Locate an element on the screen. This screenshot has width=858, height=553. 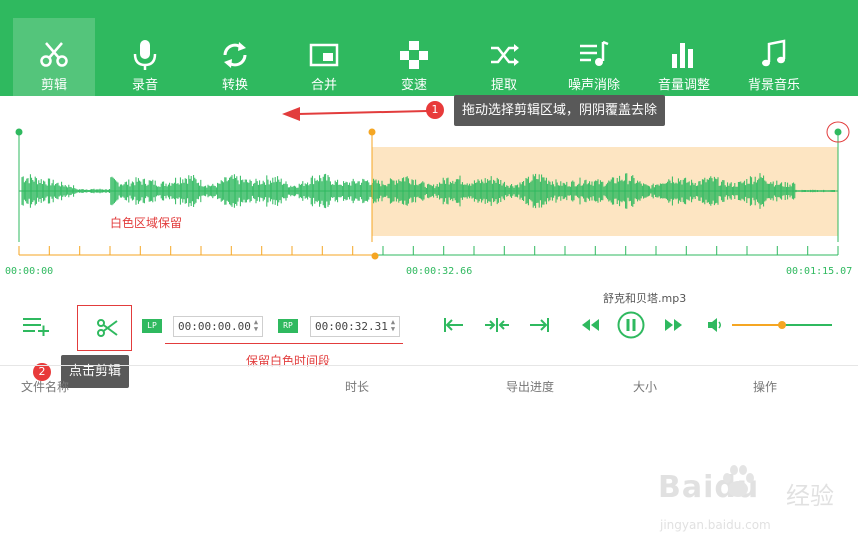
speaker-icon is located at coordinates (715, 325).